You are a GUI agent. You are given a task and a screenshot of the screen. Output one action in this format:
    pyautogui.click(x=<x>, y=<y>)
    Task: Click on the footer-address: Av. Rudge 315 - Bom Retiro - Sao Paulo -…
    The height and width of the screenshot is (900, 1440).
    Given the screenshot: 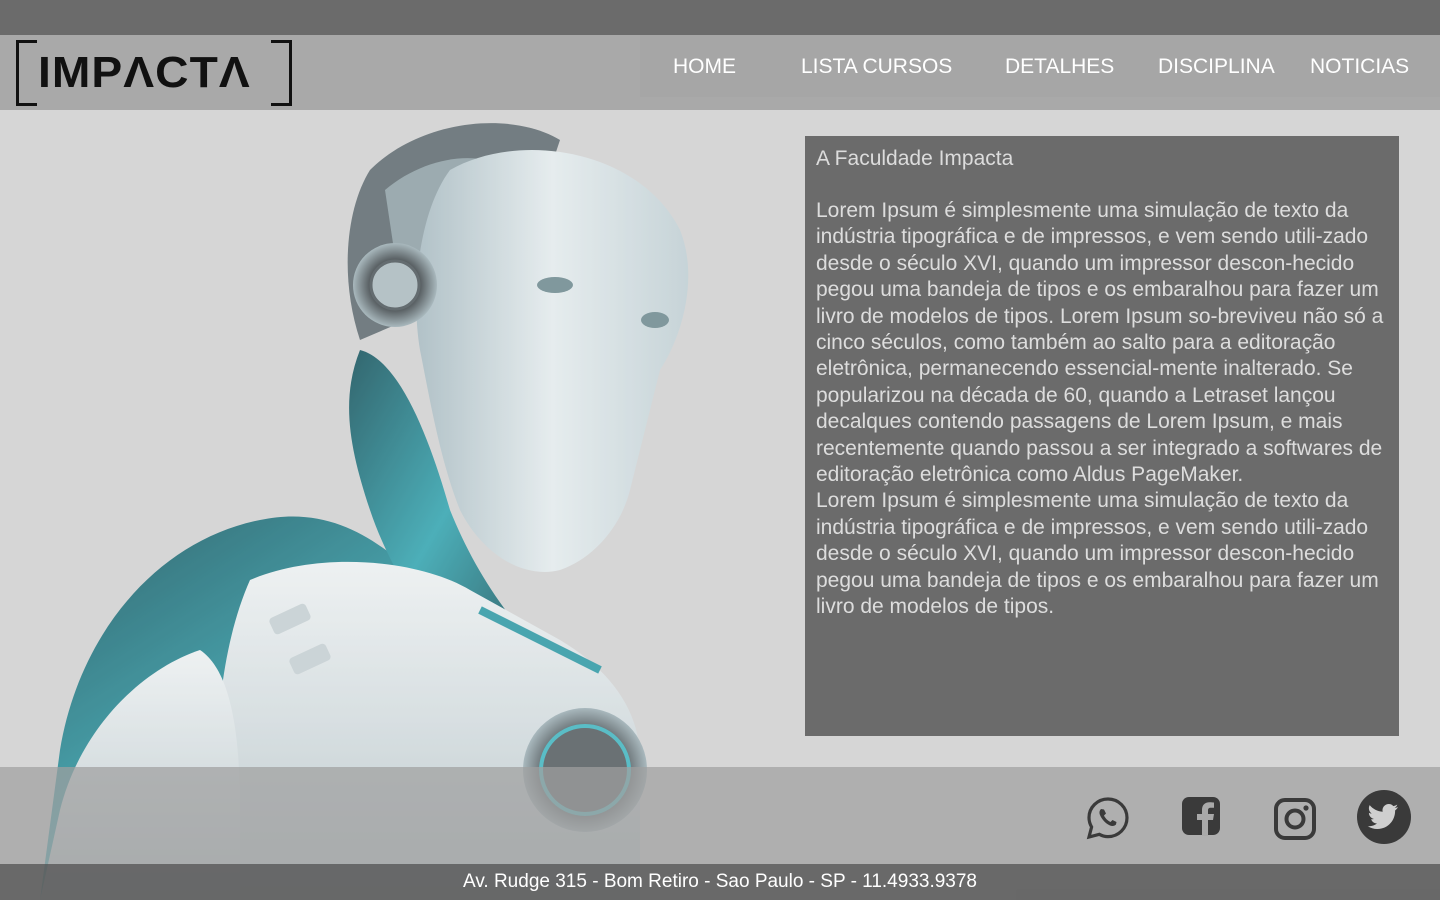 What is the action you would take?
    pyautogui.click(x=720, y=882)
    